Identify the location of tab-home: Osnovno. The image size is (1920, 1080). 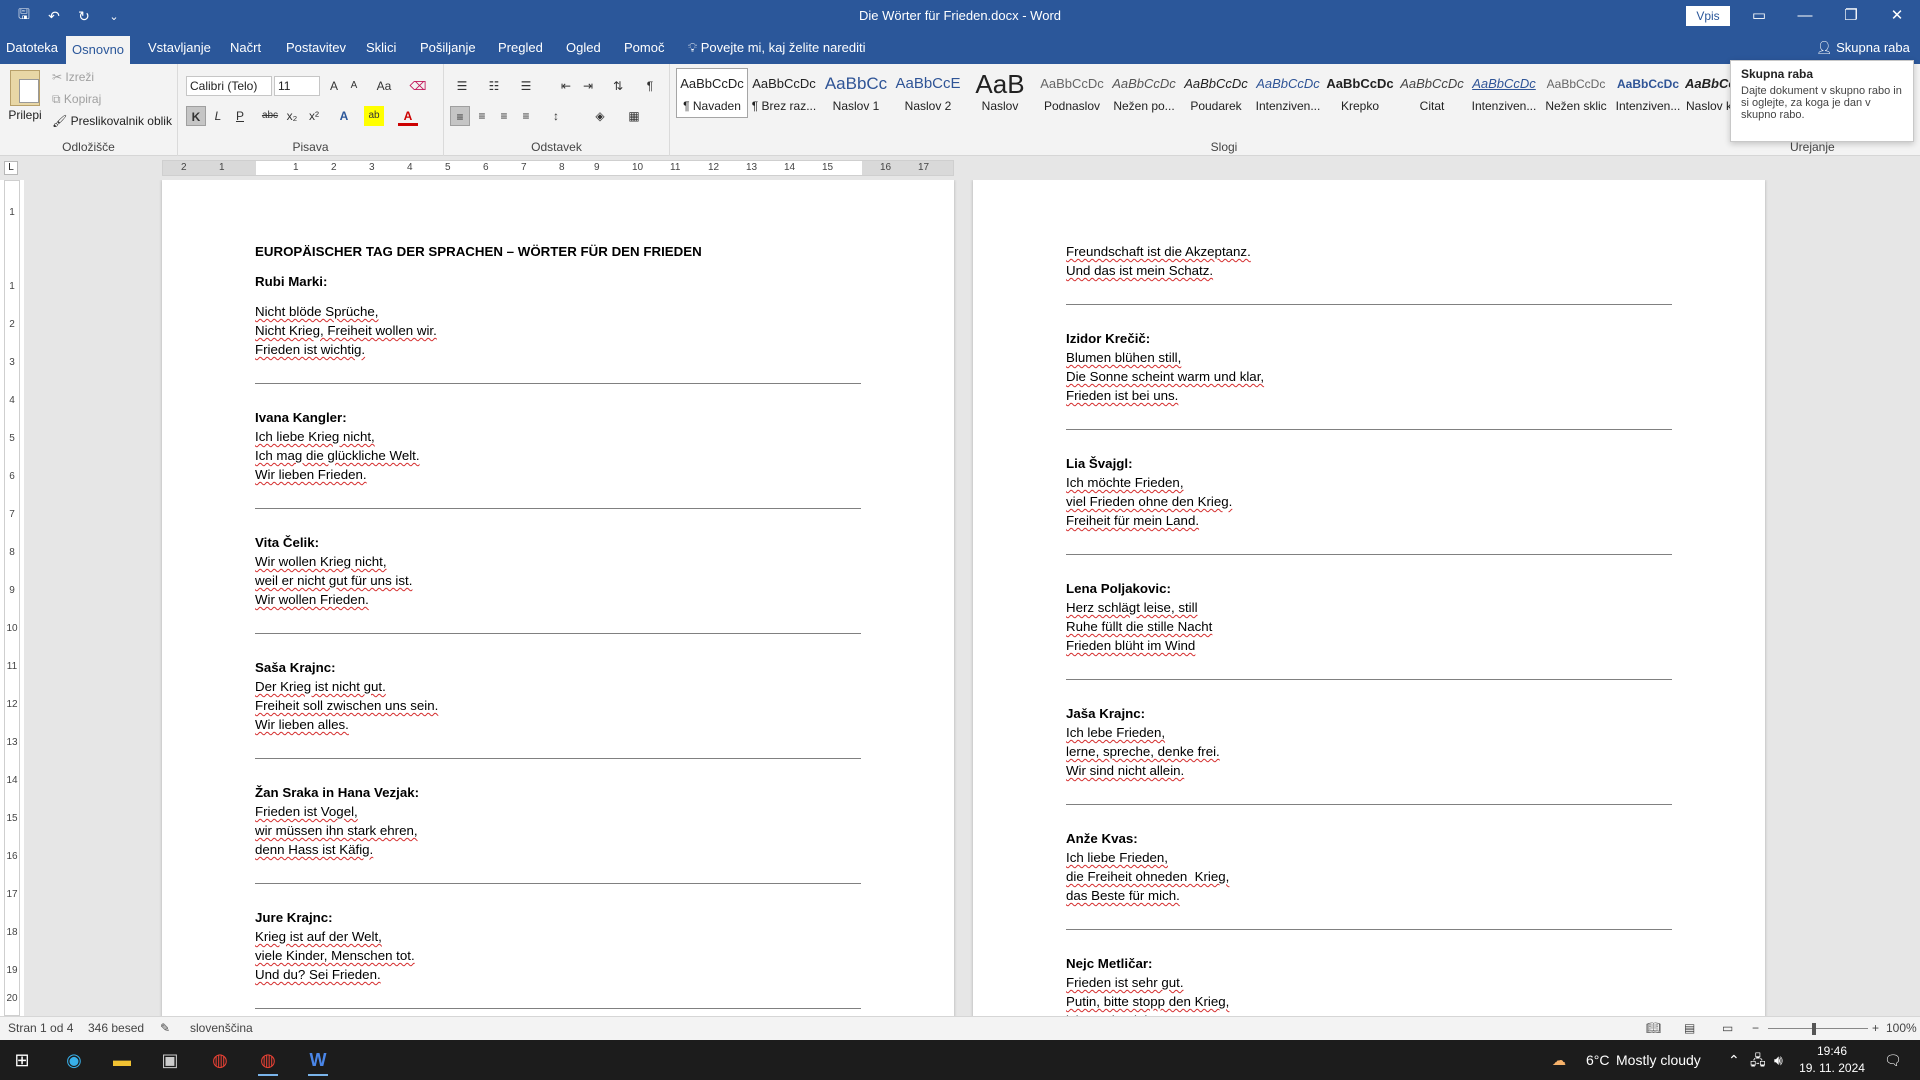
(98, 50).